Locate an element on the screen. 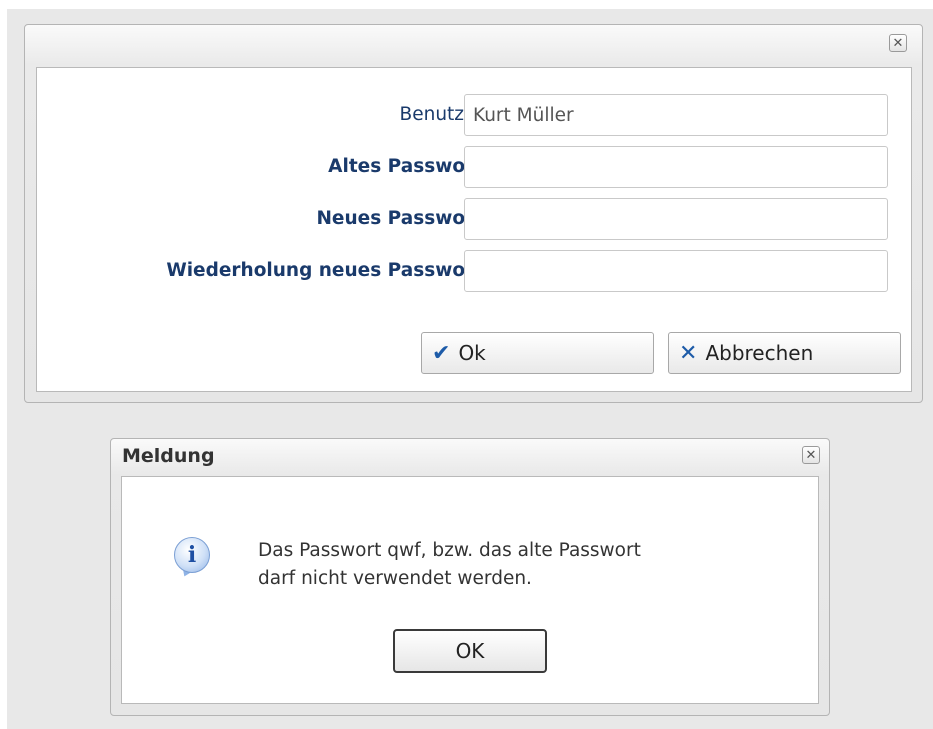  message-dialog-title: Meldung is located at coordinates (168, 456).